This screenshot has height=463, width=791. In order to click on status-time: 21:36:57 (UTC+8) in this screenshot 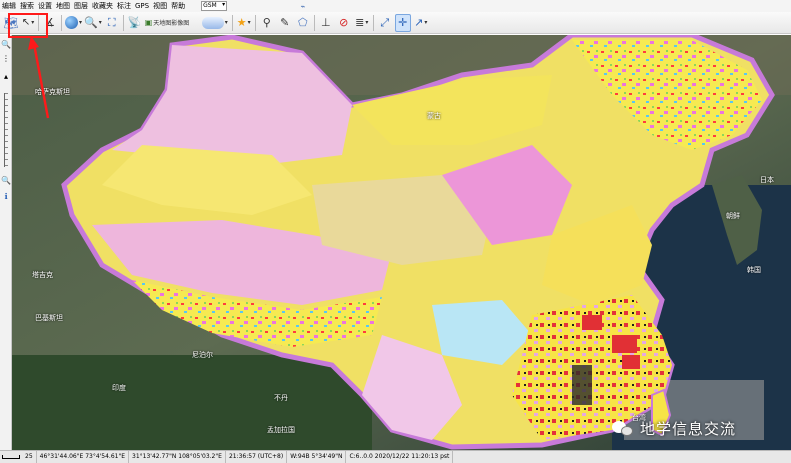, I will do `click(257, 457)`.